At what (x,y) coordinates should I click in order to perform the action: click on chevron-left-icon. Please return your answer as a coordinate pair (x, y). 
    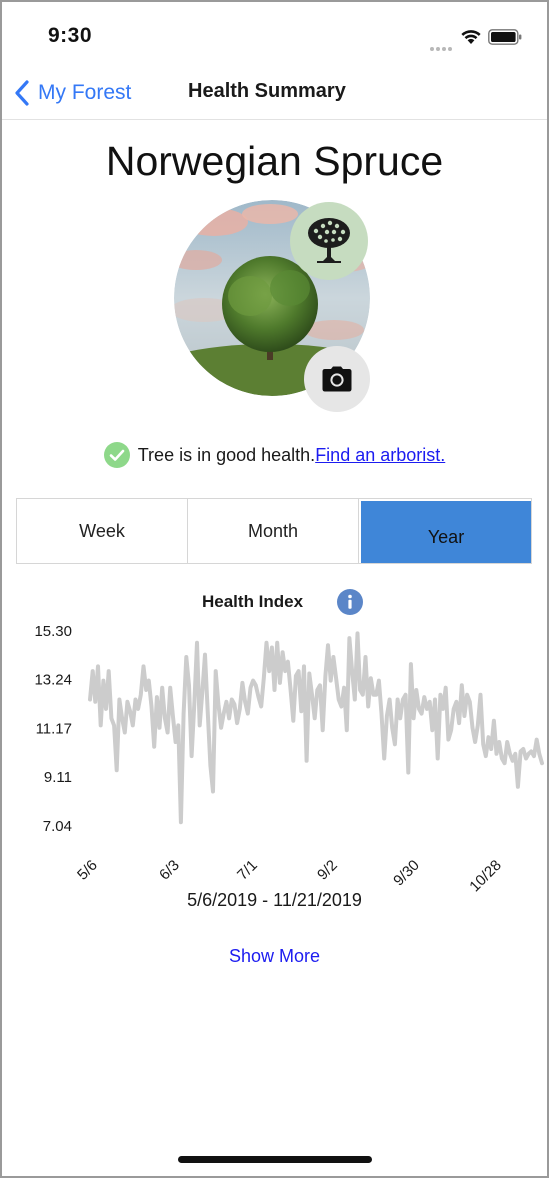
    Looking at the image, I should click on (22, 93).